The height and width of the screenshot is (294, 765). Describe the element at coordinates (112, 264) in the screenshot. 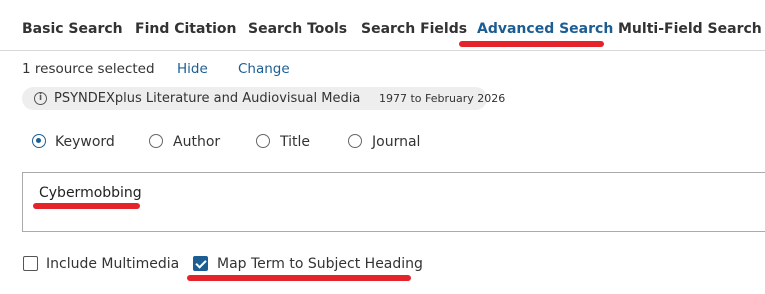

I see `include-multimedia-label: Include Multimedia` at that location.